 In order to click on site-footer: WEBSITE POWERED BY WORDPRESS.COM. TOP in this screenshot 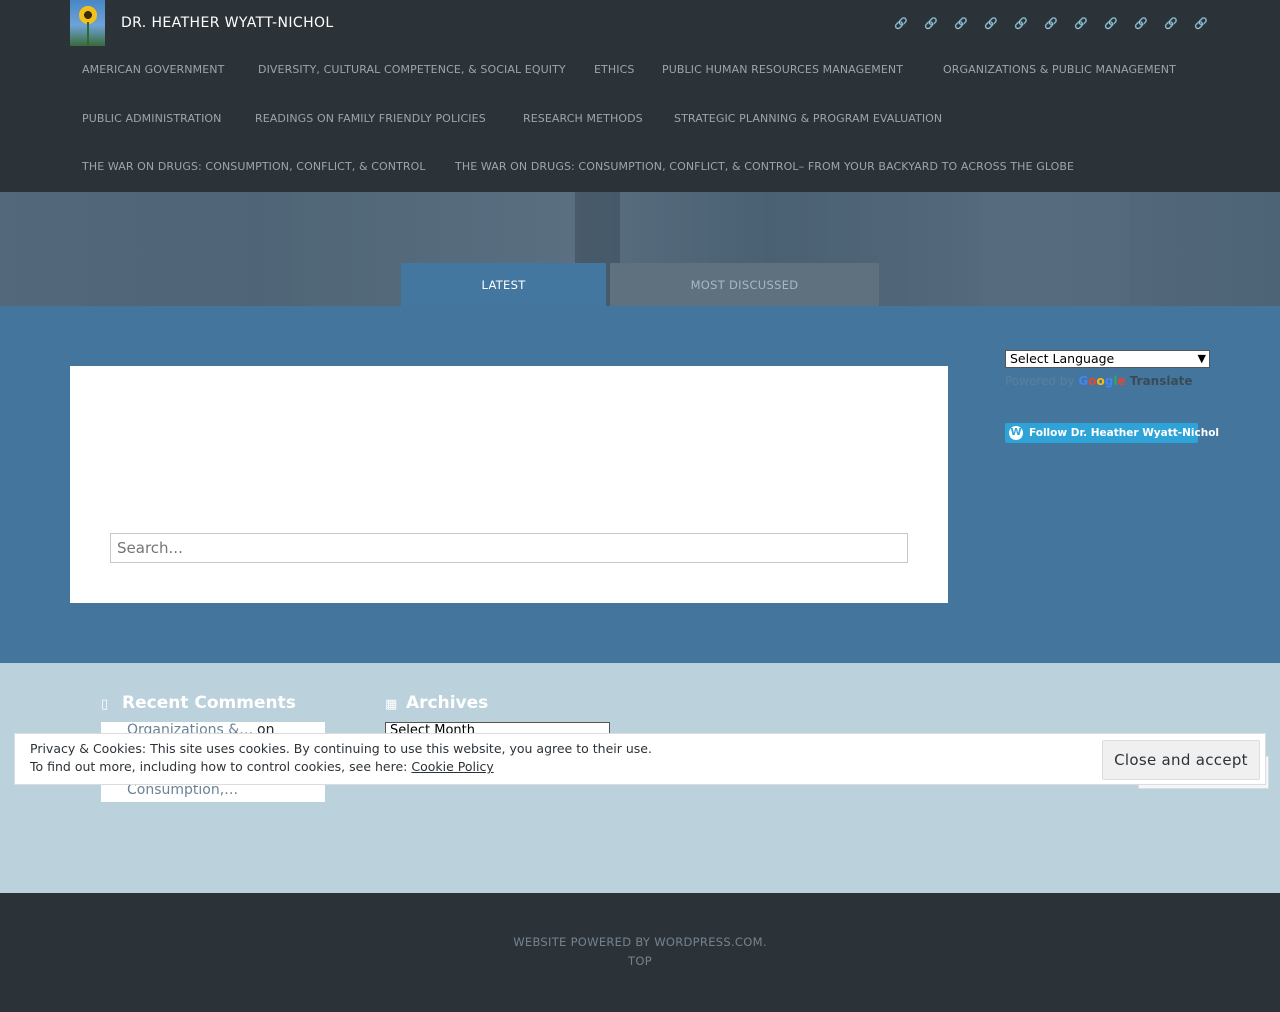, I will do `click(640, 952)`.